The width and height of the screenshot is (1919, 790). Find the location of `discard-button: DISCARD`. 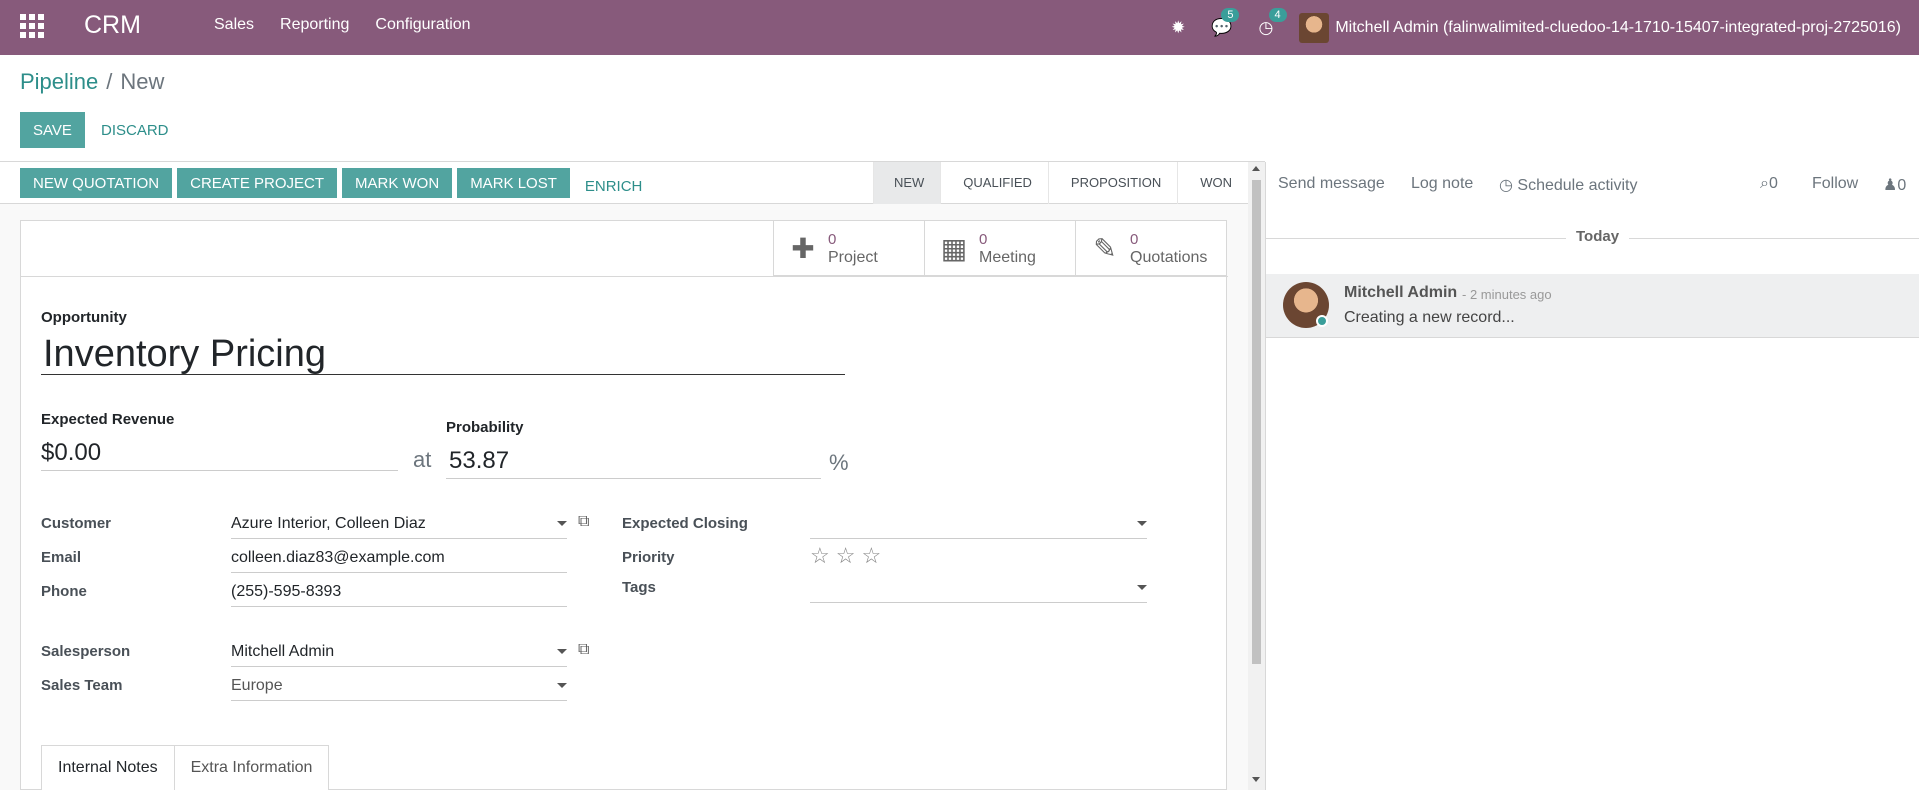

discard-button: DISCARD is located at coordinates (135, 130).